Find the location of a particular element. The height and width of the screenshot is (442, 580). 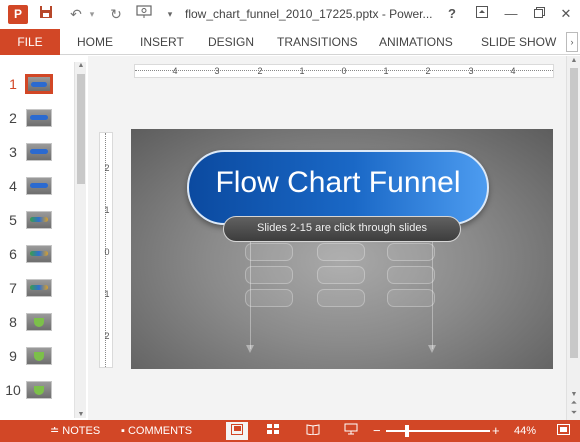

status-bar: ≐ NOTES ▪ COMMENTS − + 44% is located at coordinates (290, 431).